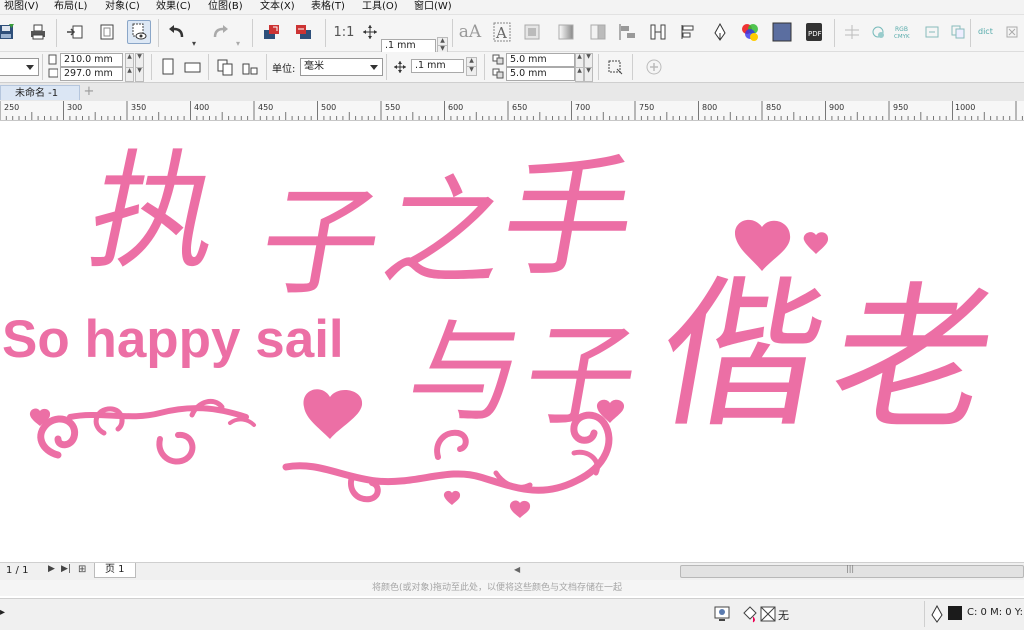 This screenshot has height=630, width=1024. I want to click on next-page-icon: ▶, so click(51, 569).